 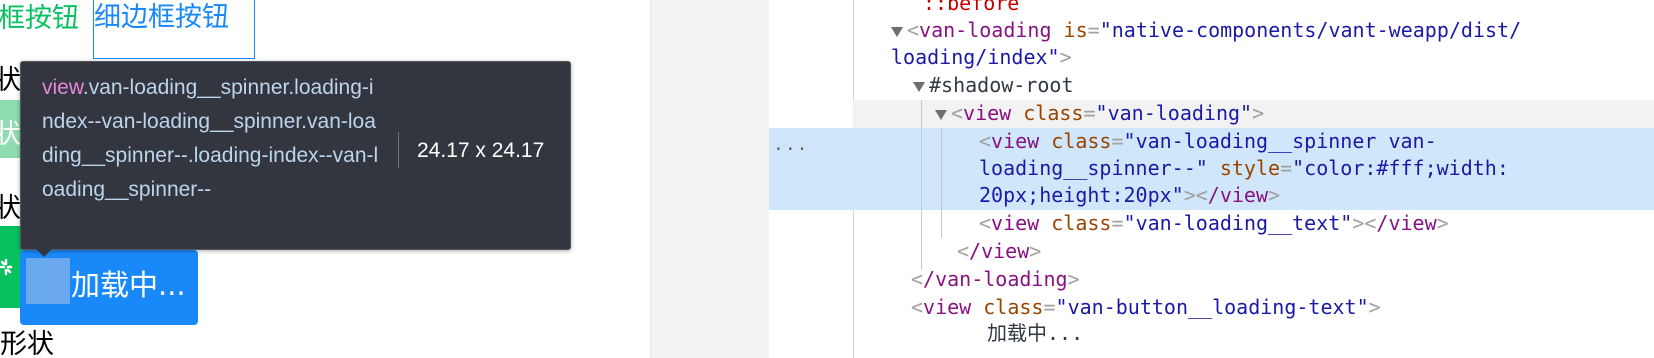 I want to click on tree-line-before: ::before, so click(x=971, y=8).